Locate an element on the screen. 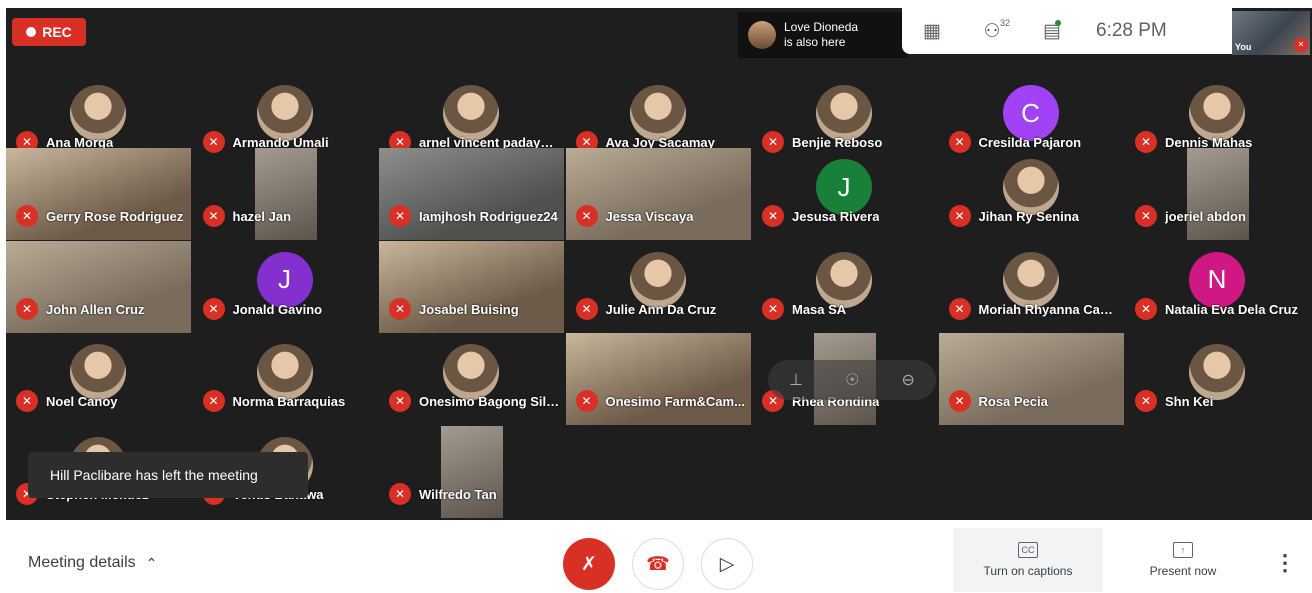  grid-icon: ▦ is located at coordinates (932, 31).